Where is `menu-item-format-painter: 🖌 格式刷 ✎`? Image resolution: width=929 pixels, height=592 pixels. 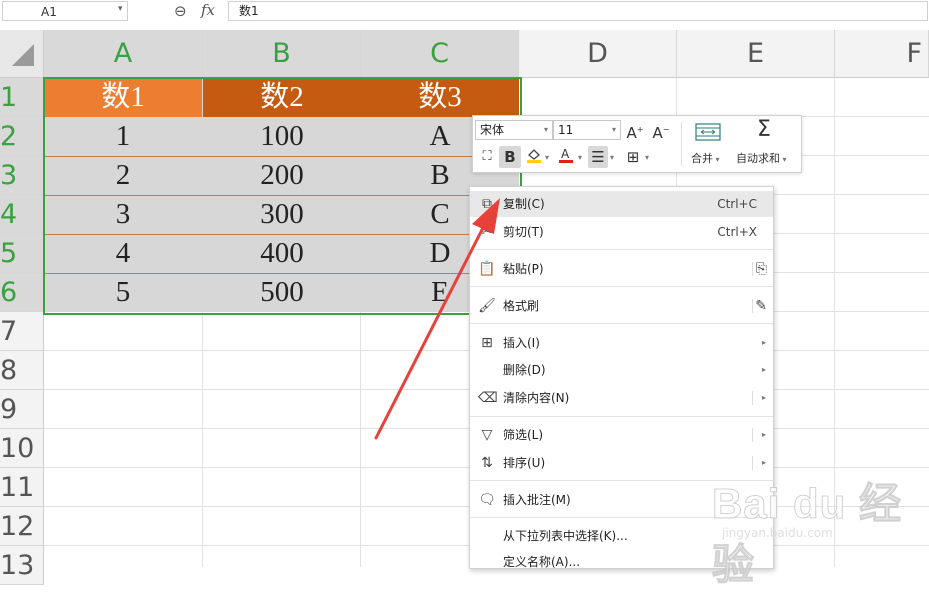
menu-item-format-painter: 🖌 格式刷 ✎ is located at coordinates (621, 306).